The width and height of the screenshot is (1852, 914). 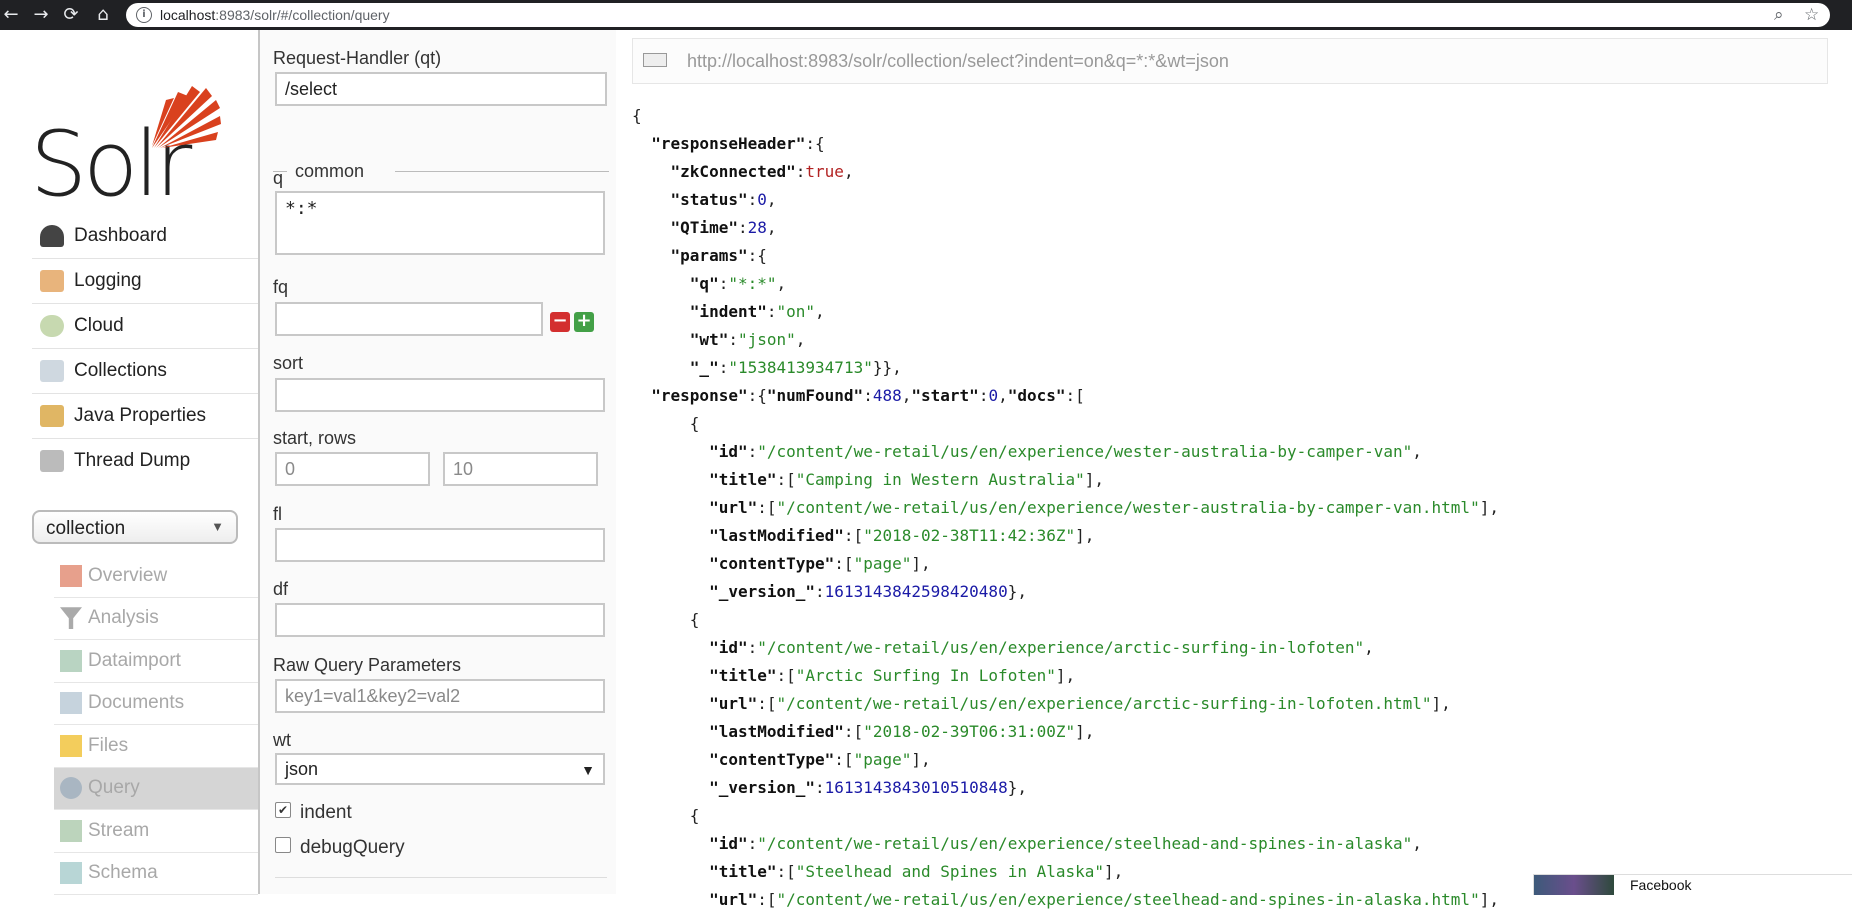 What do you see at coordinates (326, 812) in the screenshot?
I see `indent-label: indent` at bounding box center [326, 812].